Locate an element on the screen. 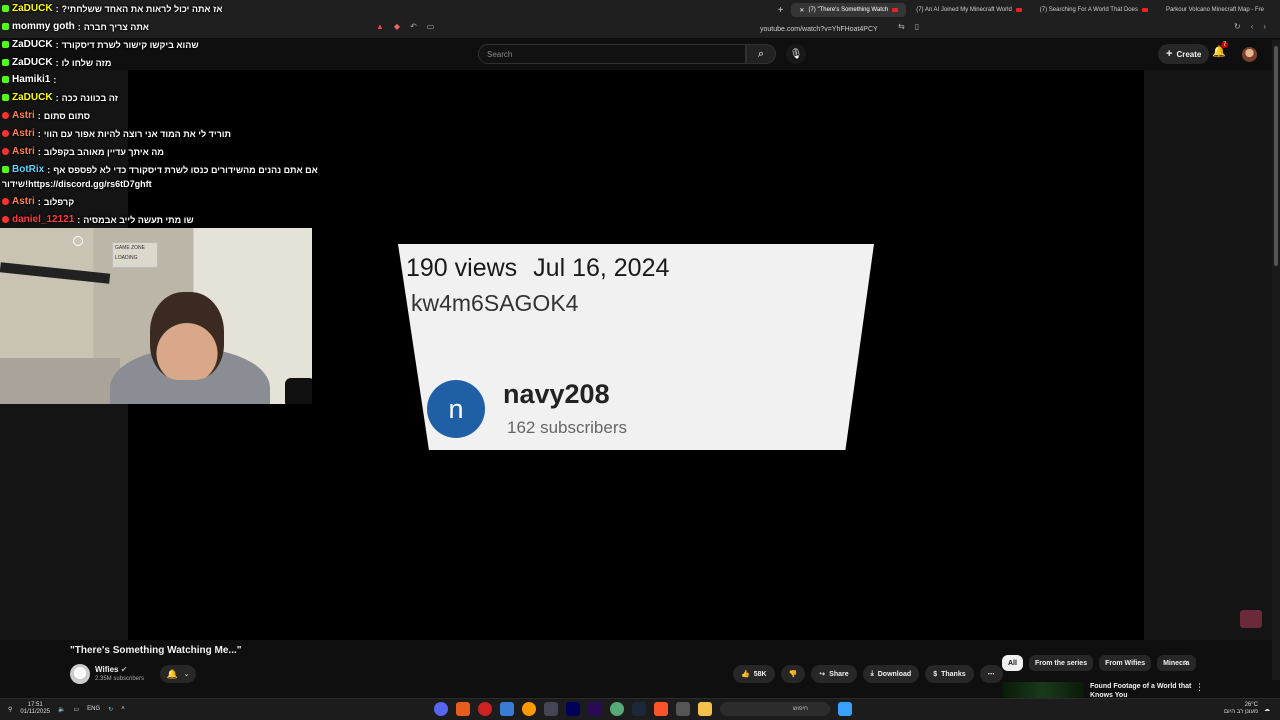 This screenshot has width=1280, height=720. voice-search-button: 🎙 is located at coordinates (796, 54).